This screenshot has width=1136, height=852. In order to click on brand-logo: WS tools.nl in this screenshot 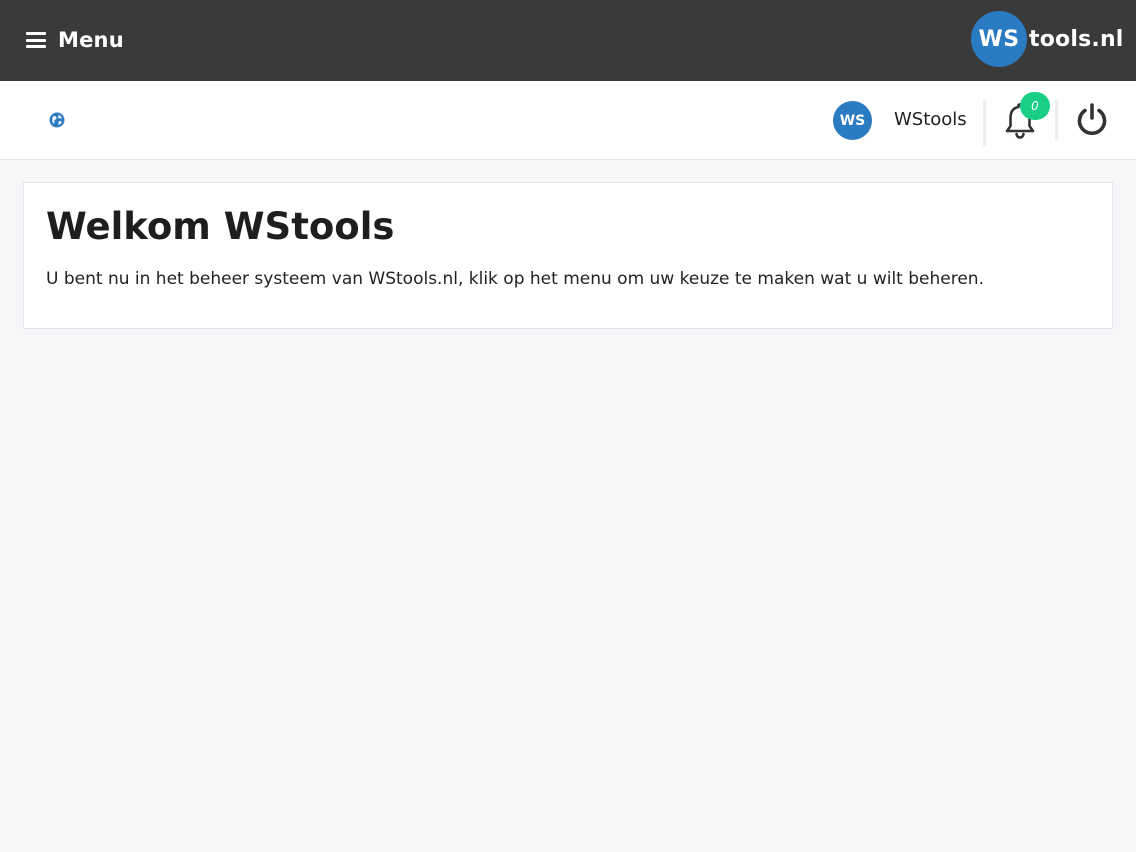, I will do `click(1047, 39)`.